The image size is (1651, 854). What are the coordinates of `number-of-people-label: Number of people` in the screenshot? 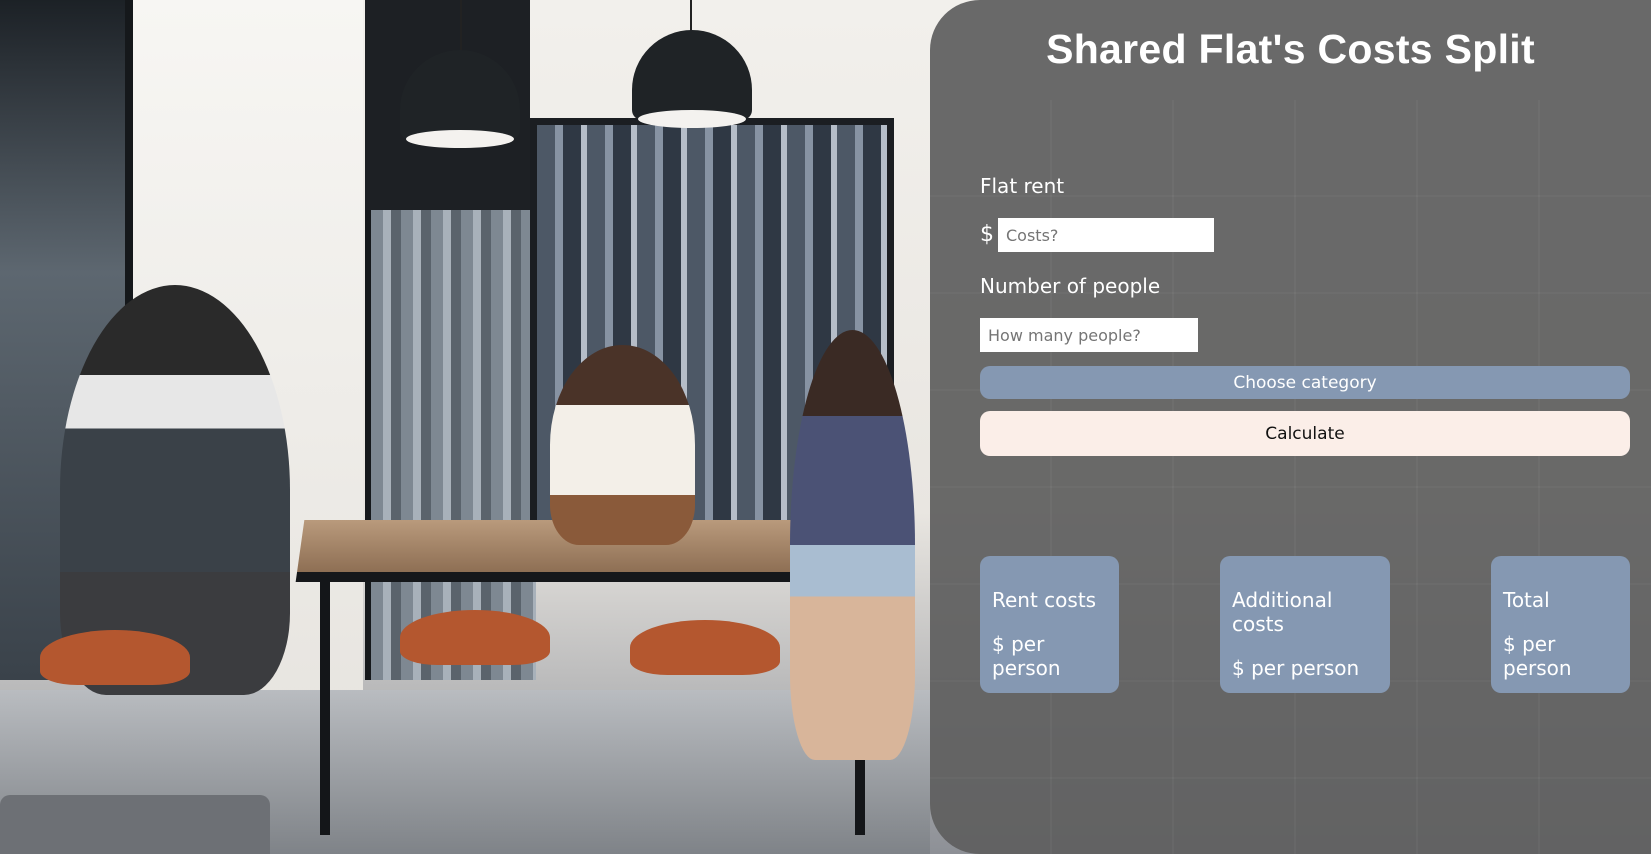 It's located at (1070, 286).